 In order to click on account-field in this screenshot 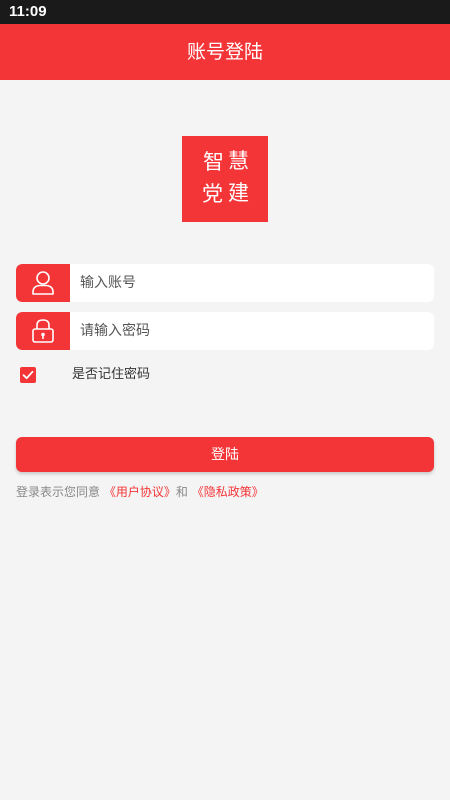, I will do `click(225, 283)`.